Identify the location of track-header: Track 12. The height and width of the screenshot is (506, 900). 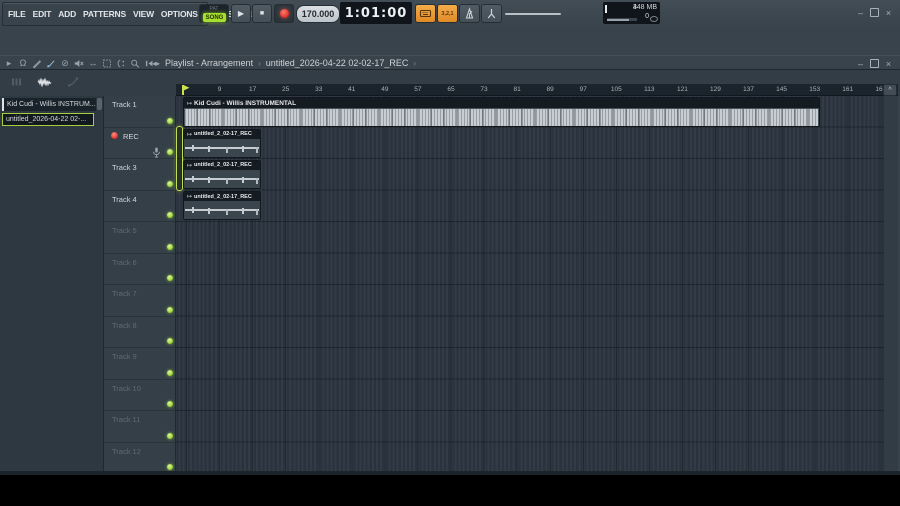
(139, 458).